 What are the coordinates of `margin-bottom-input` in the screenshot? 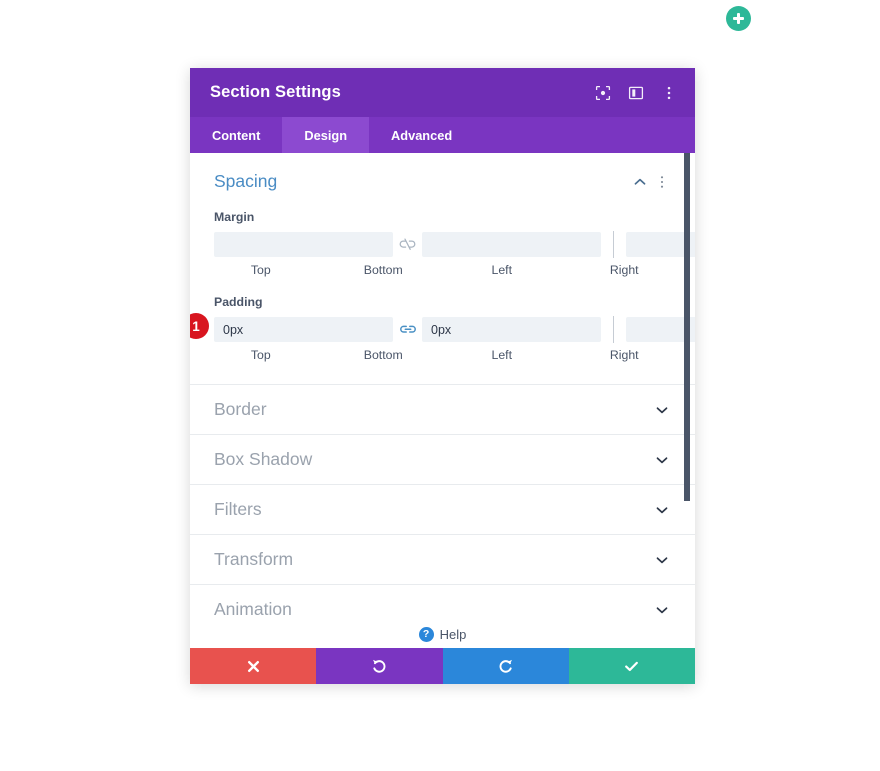 It's located at (511, 244).